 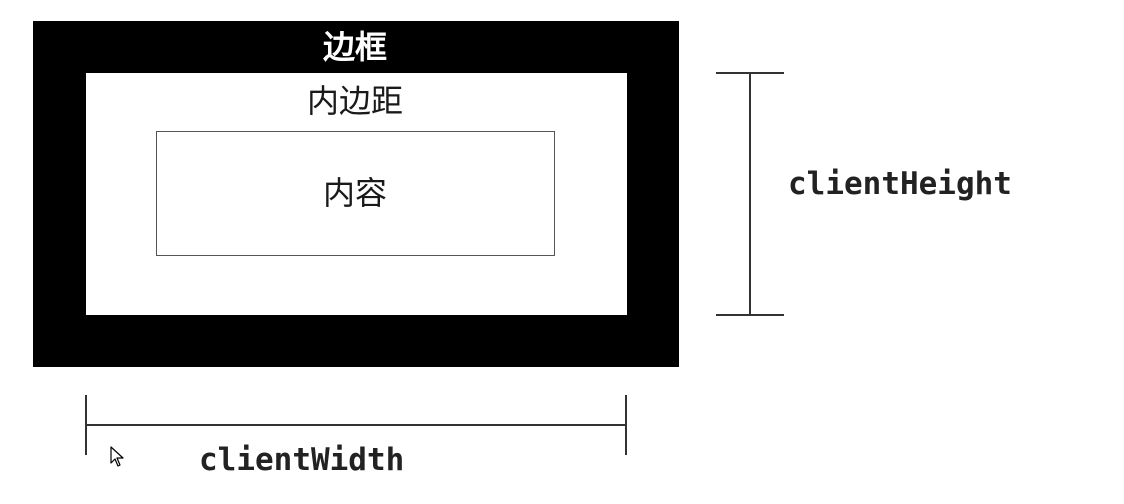 What do you see at coordinates (117, 456) in the screenshot?
I see `mouse-pointer-icon` at bounding box center [117, 456].